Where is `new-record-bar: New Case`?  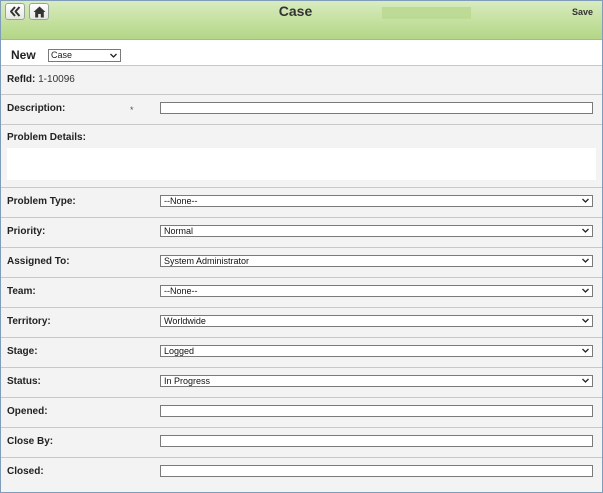 new-record-bar: New Case is located at coordinates (301, 52).